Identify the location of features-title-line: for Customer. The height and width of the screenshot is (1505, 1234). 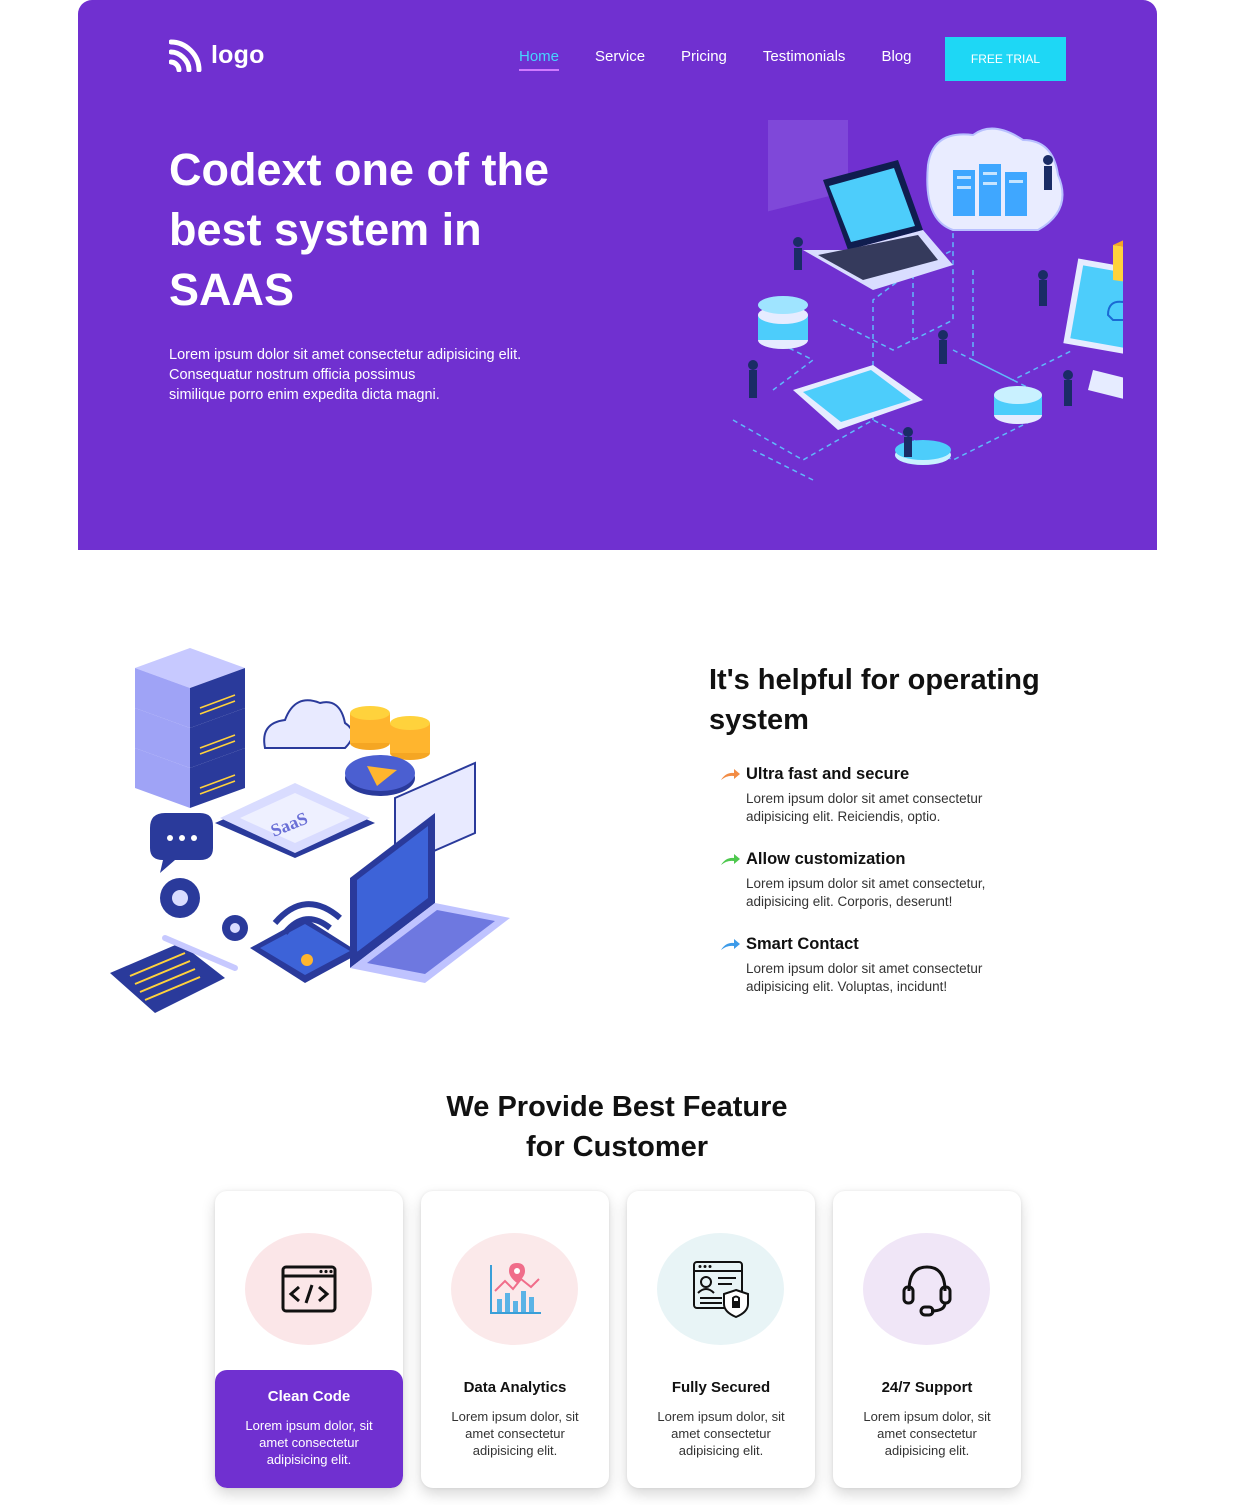
(617, 1147).